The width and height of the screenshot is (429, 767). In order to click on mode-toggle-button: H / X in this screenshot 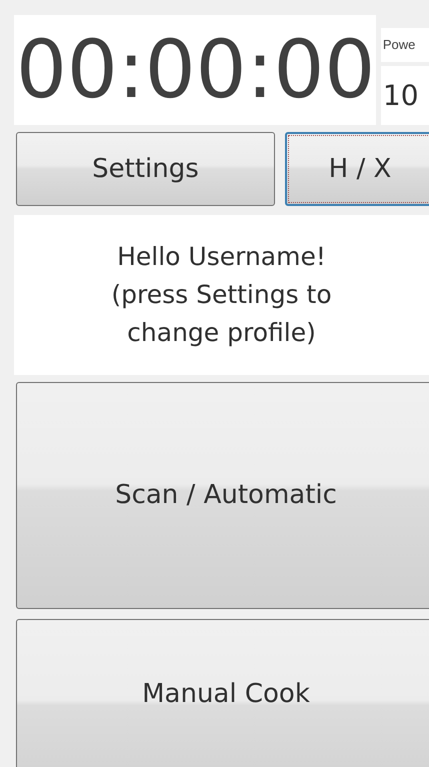, I will do `click(357, 169)`.